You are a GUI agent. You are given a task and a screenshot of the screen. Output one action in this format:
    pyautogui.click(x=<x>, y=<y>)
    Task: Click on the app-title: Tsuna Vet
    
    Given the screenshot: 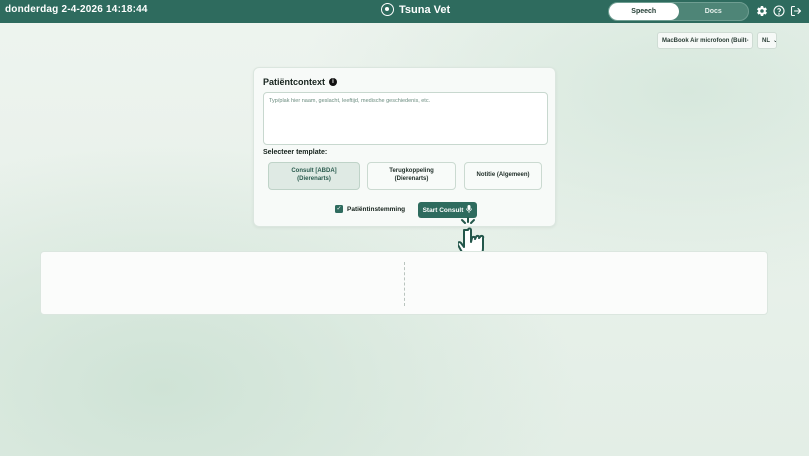 What is the action you would take?
    pyautogui.click(x=425, y=9)
    